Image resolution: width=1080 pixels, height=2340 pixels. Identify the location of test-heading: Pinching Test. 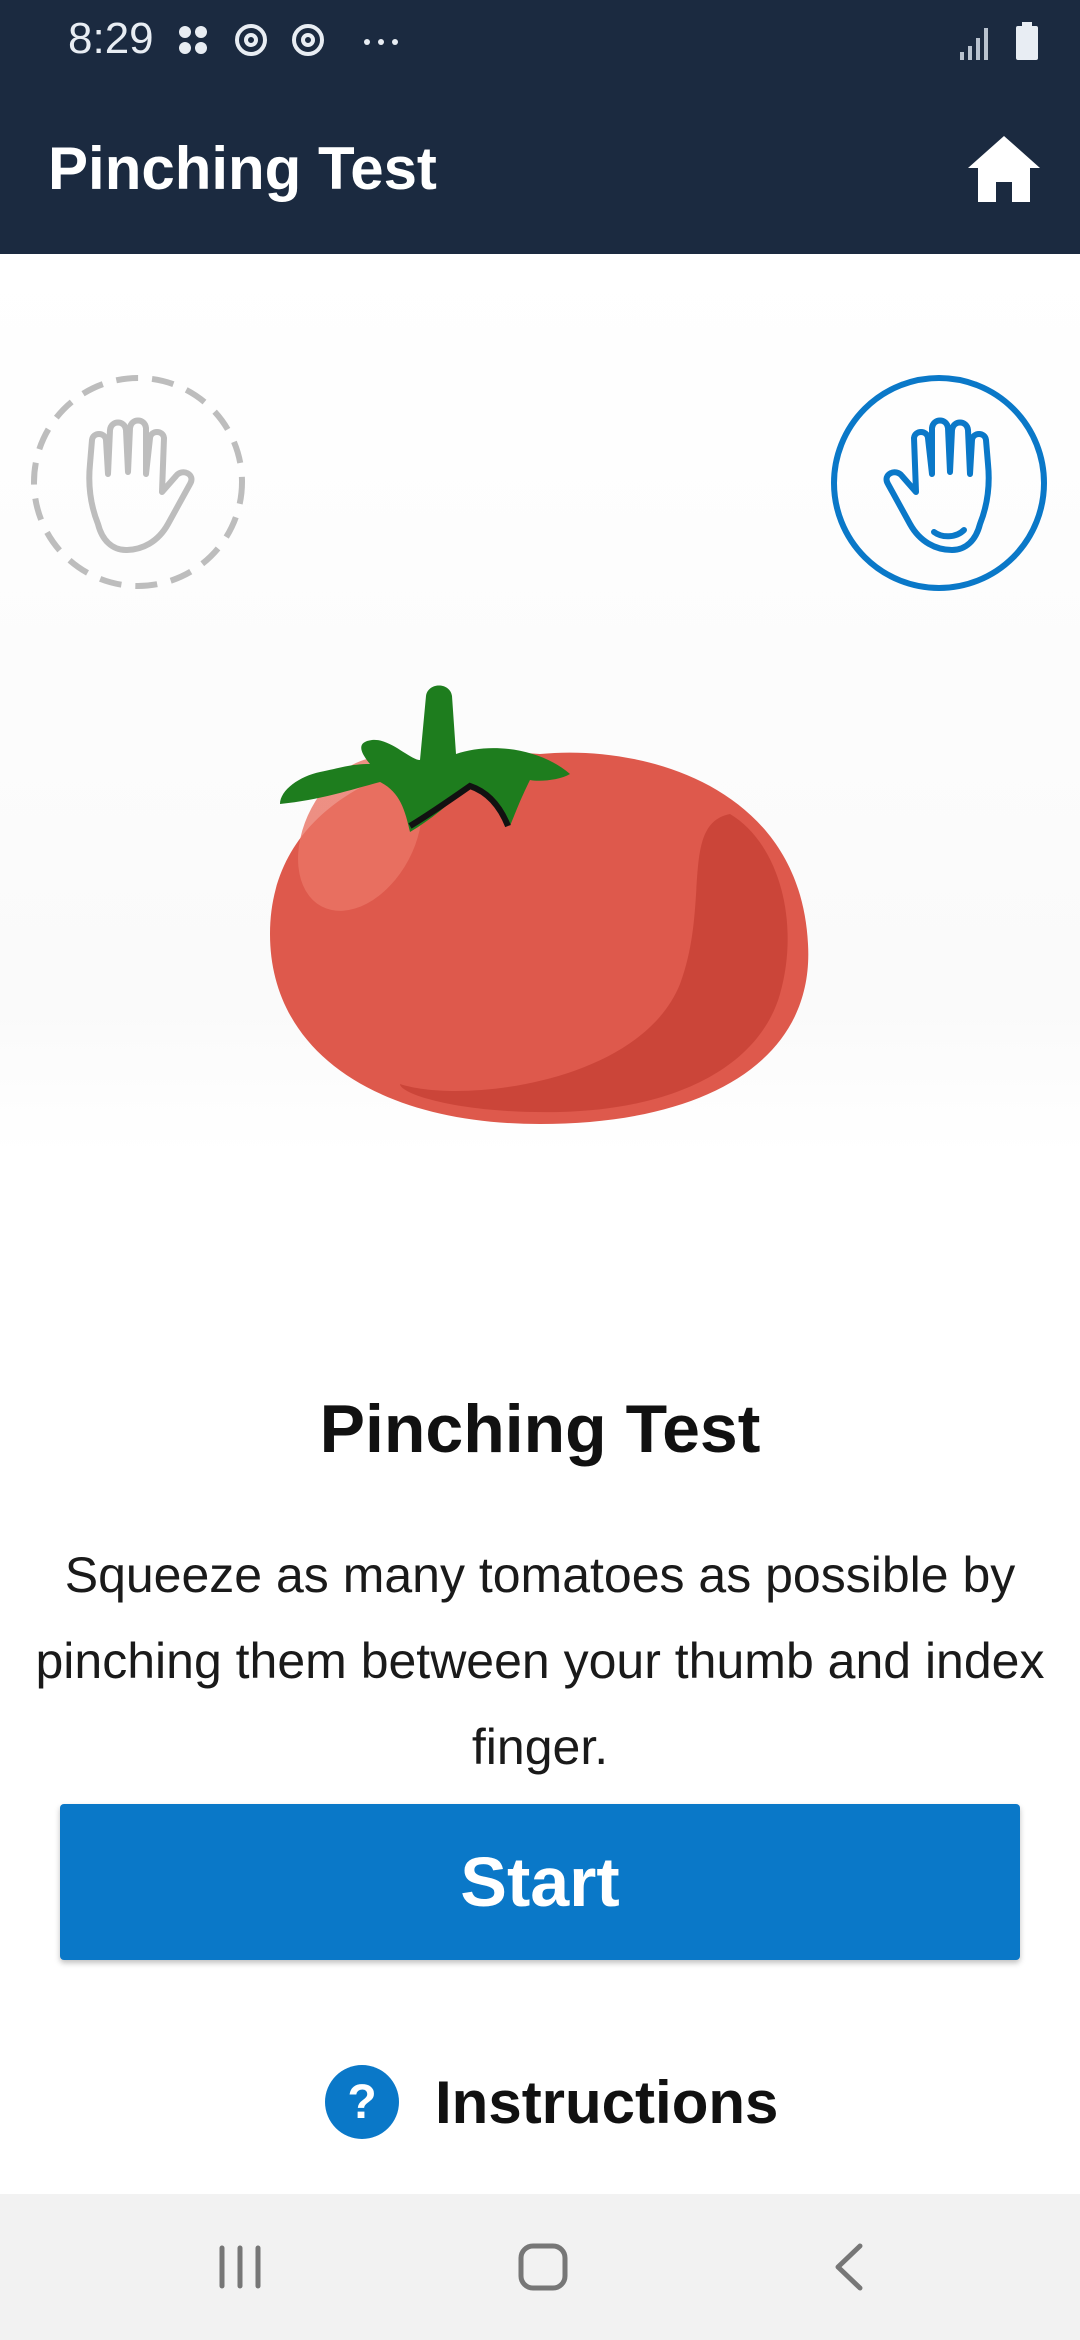
(540, 1429).